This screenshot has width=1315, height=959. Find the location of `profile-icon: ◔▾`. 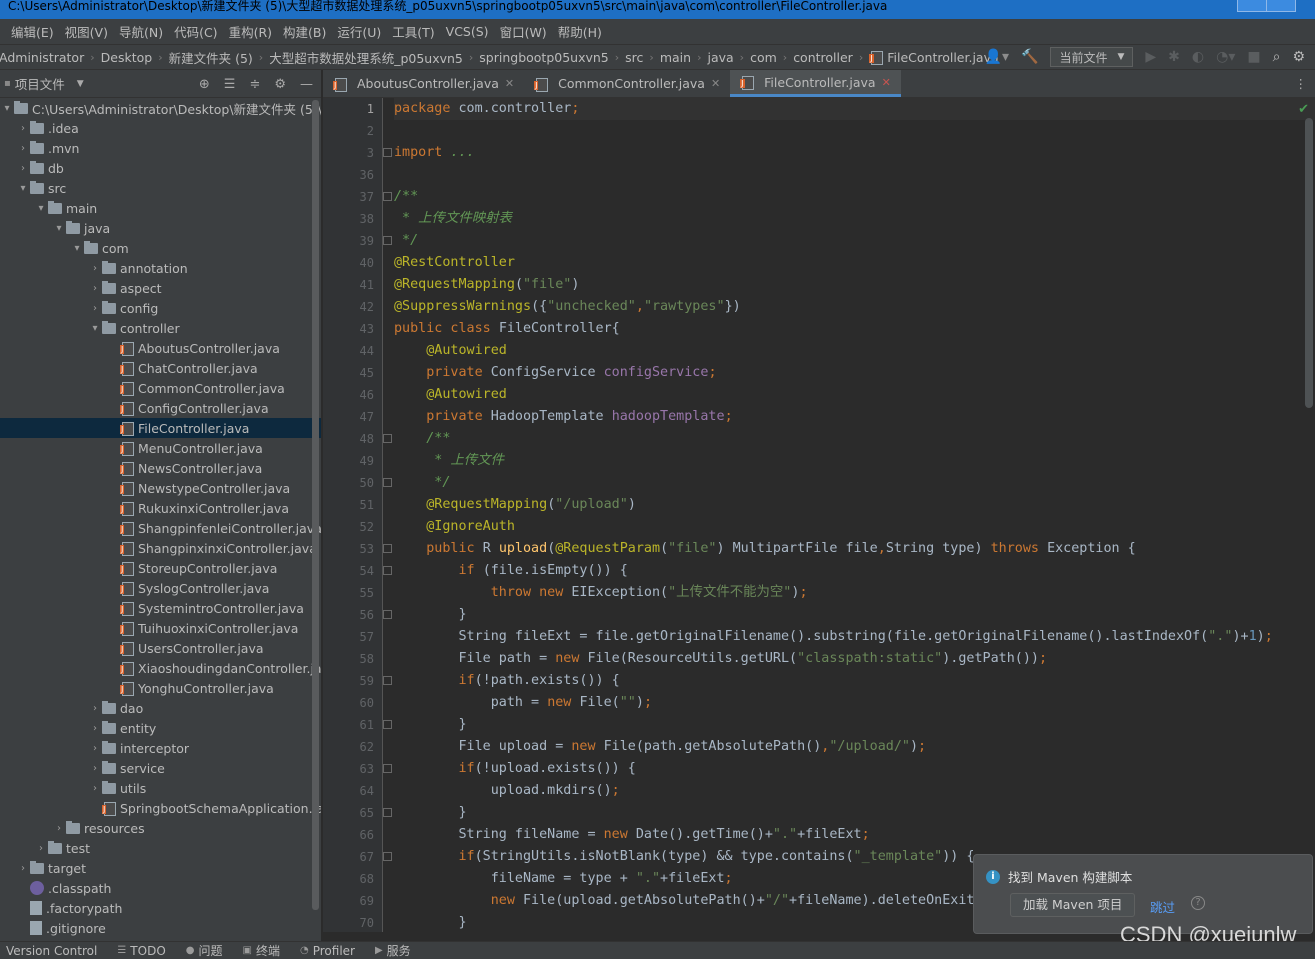

profile-icon: ◔▾ is located at coordinates (1225, 57).